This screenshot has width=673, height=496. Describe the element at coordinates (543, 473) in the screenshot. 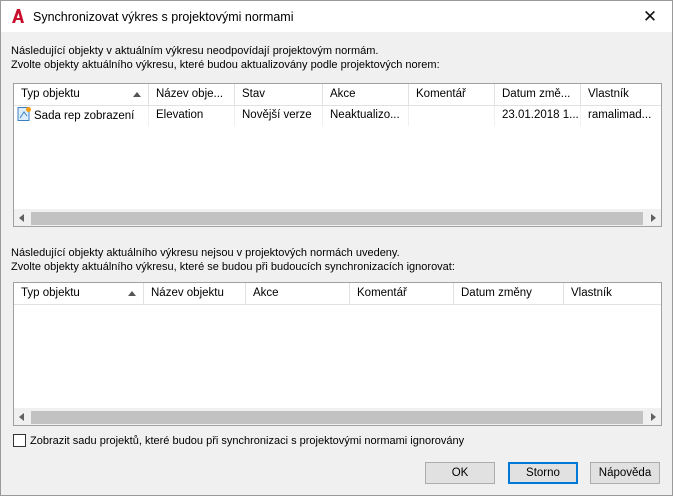

I see `cancel-button: Storno` at that location.